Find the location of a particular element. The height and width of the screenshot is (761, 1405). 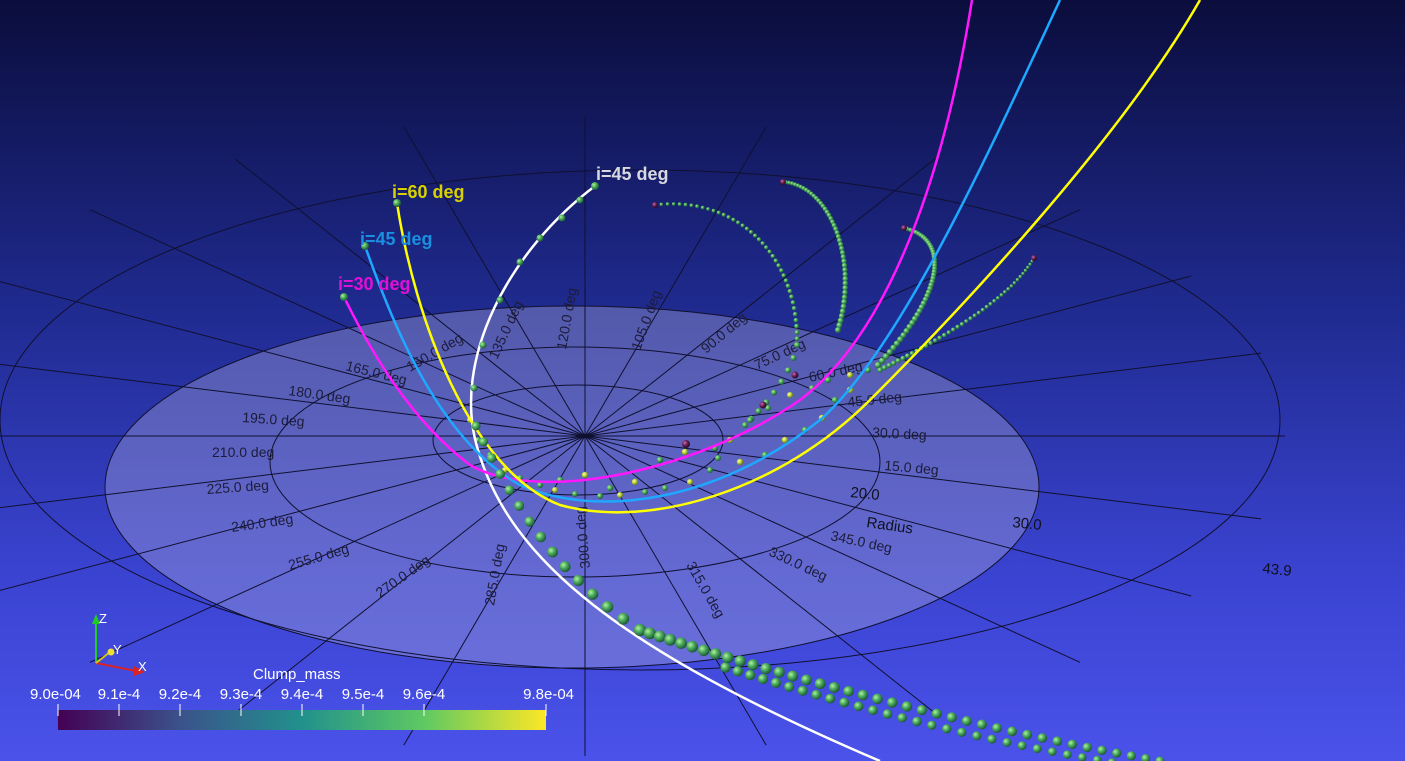

axis-z-label: Z is located at coordinates (103, 618).